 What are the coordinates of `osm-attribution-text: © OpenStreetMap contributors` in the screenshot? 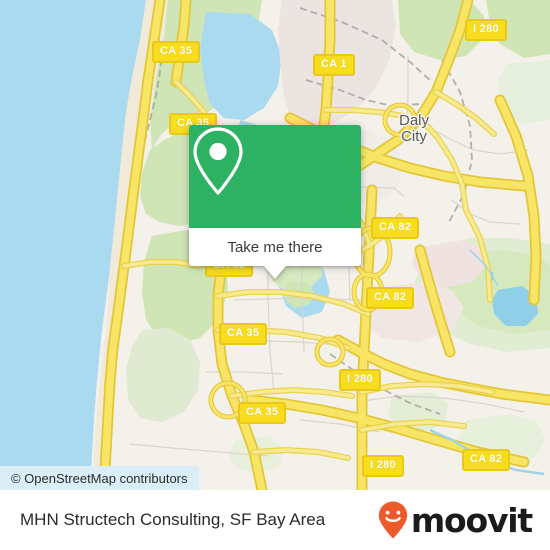 It's located at (99, 478).